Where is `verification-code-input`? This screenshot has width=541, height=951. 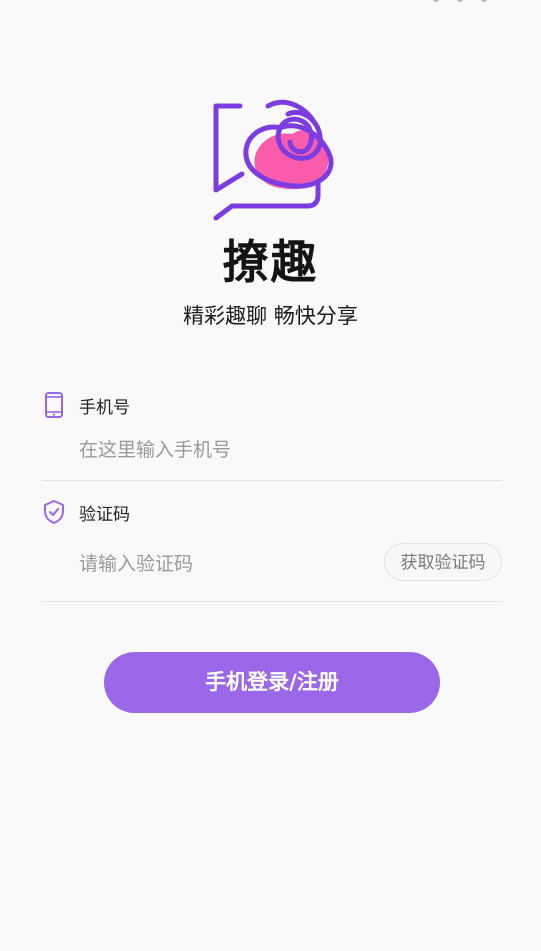
verification-code-input is located at coordinates (219, 564).